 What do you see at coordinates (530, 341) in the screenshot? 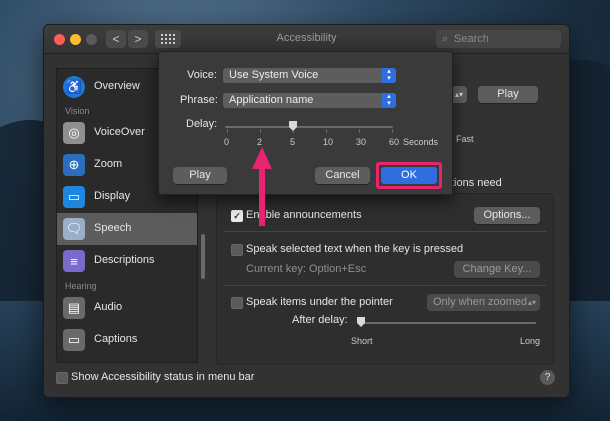
I see `after-delay-long-label: Long` at bounding box center [530, 341].